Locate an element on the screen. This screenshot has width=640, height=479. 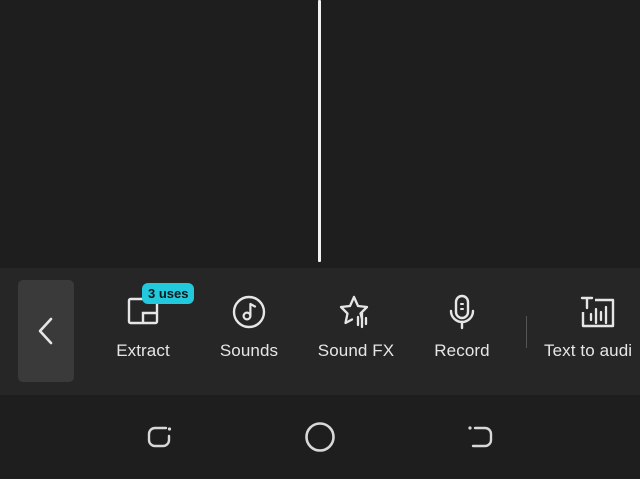
tool-extract-label: Extract is located at coordinates (143, 350).